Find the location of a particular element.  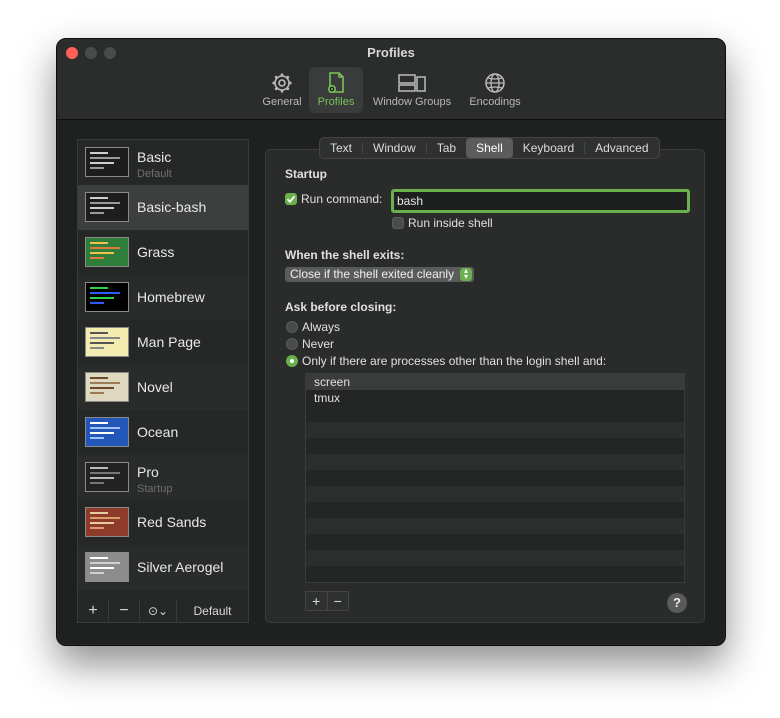

shell-exit-heading: When the shell exits: is located at coordinates (345, 255).